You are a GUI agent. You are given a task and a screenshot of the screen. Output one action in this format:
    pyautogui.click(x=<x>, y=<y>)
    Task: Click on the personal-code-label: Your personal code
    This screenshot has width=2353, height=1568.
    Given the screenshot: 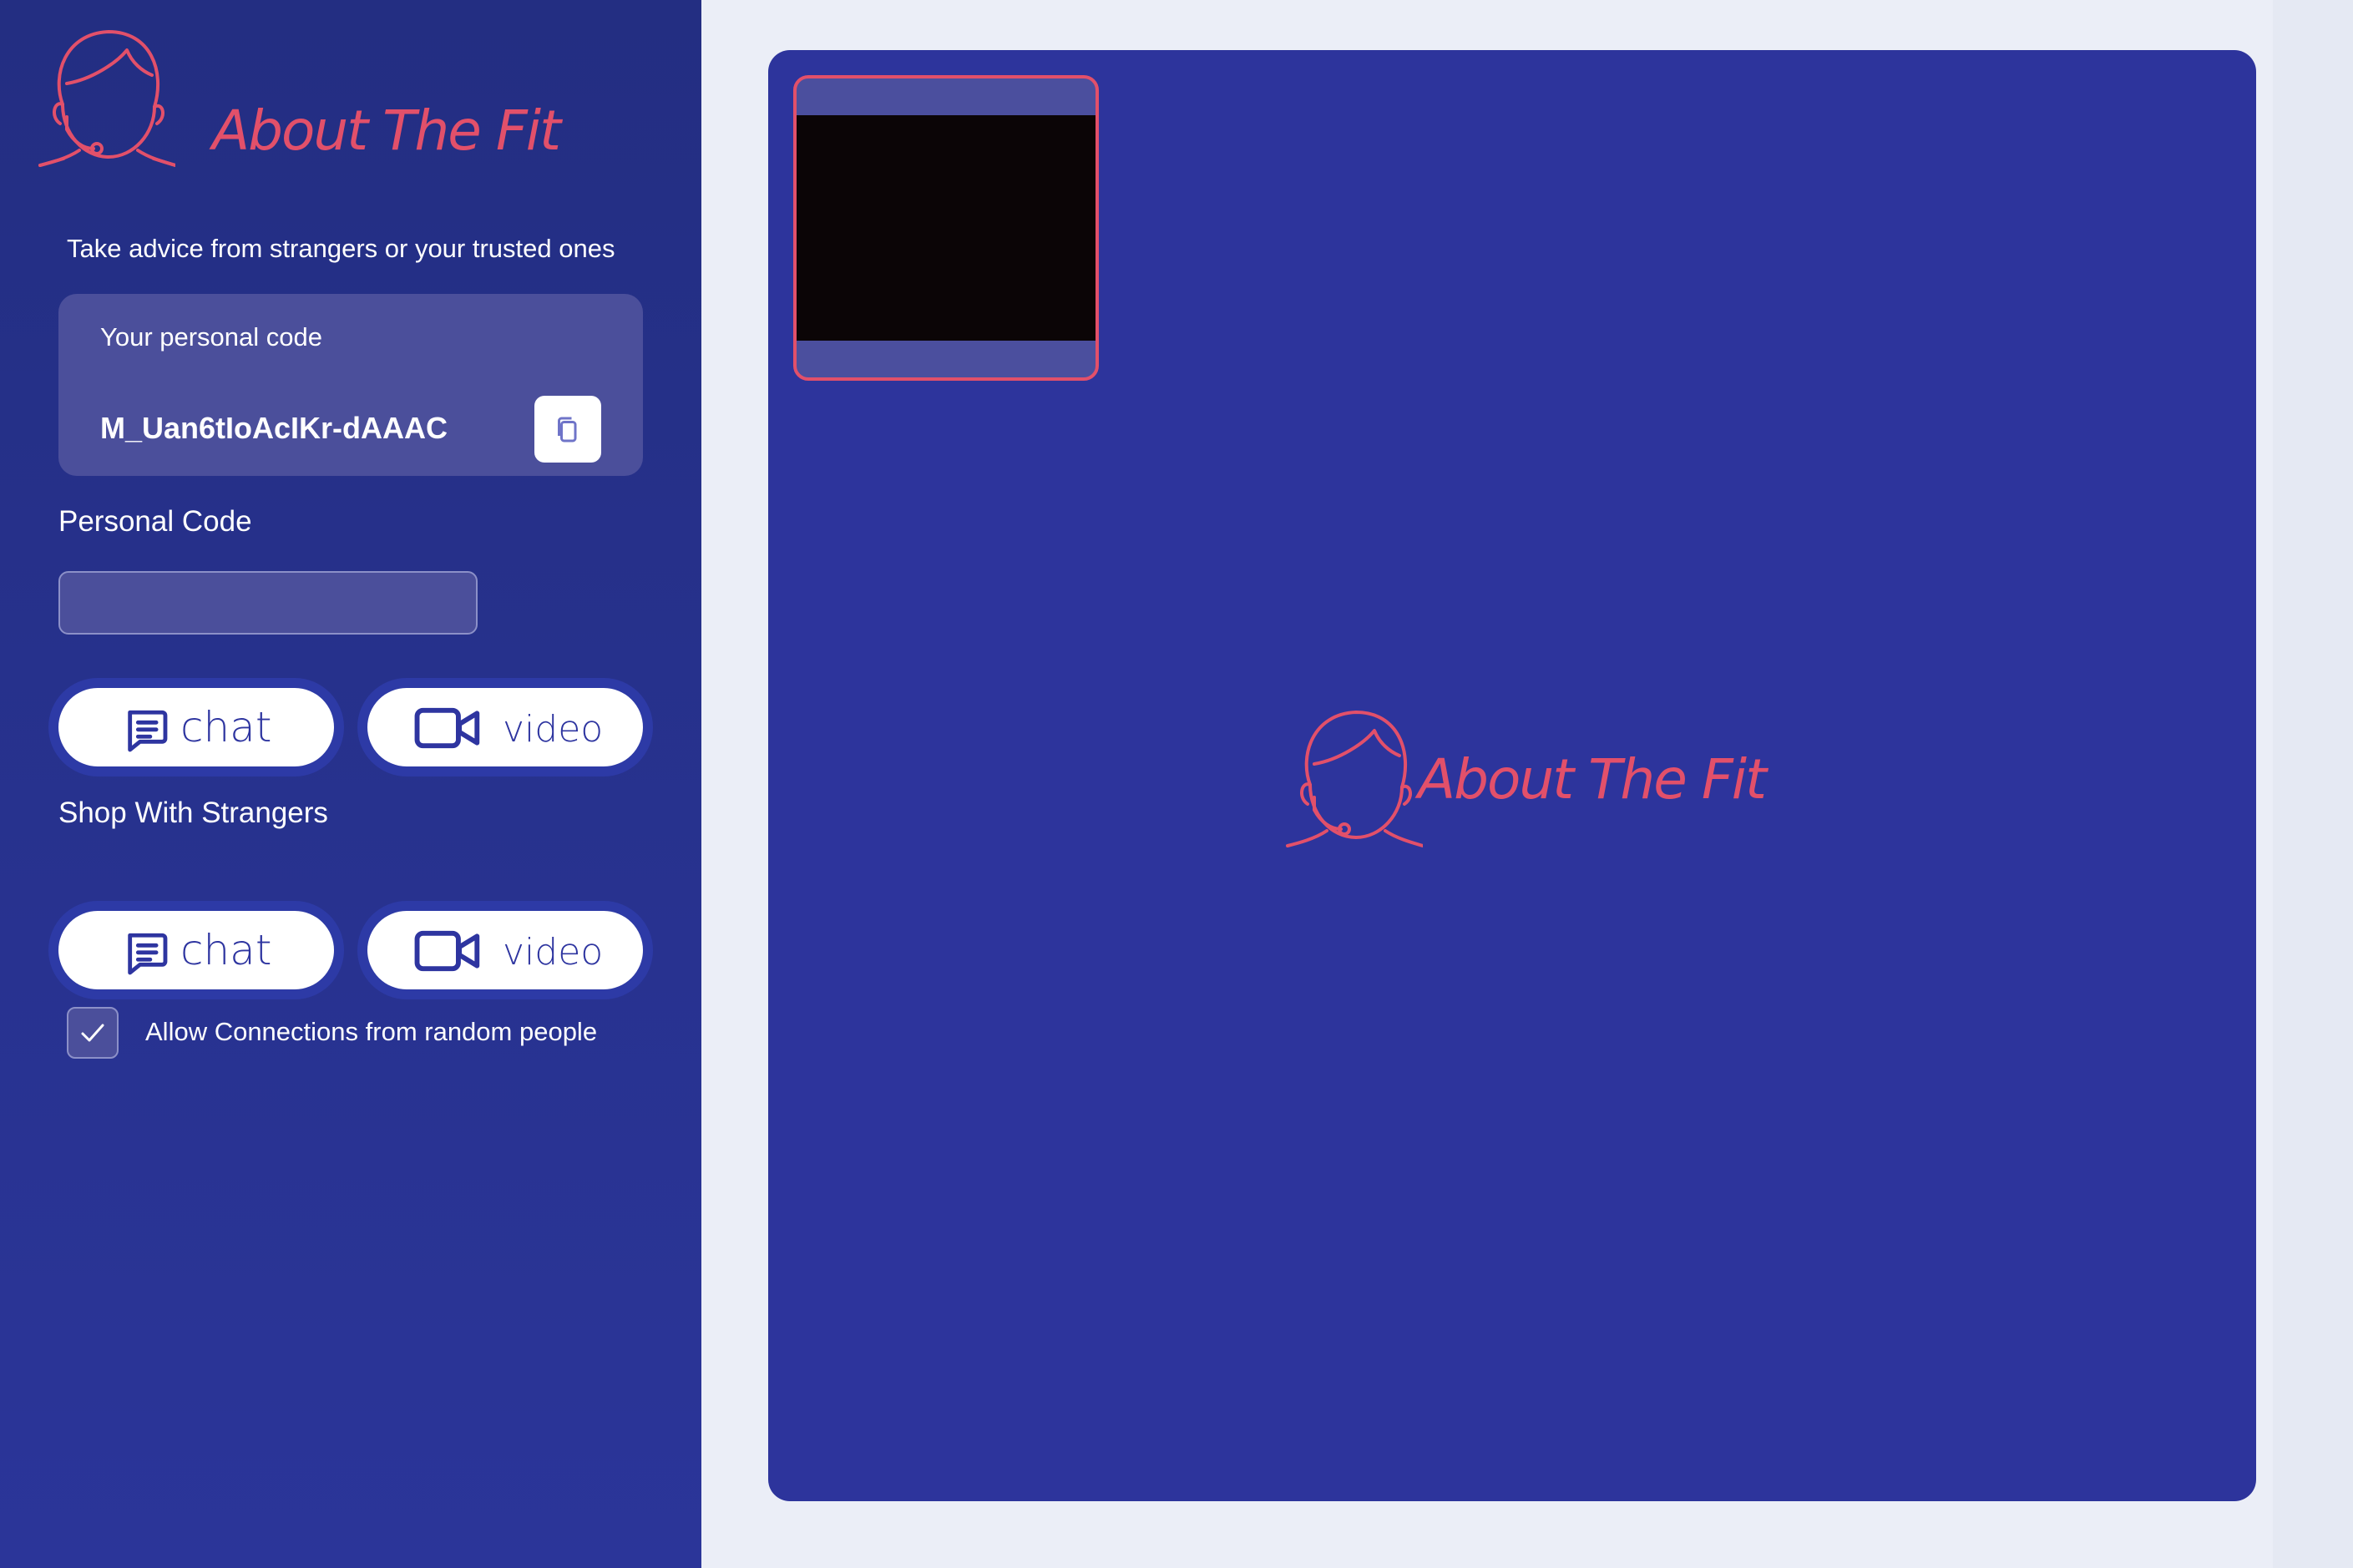 What is the action you would take?
    pyautogui.click(x=211, y=337)
    